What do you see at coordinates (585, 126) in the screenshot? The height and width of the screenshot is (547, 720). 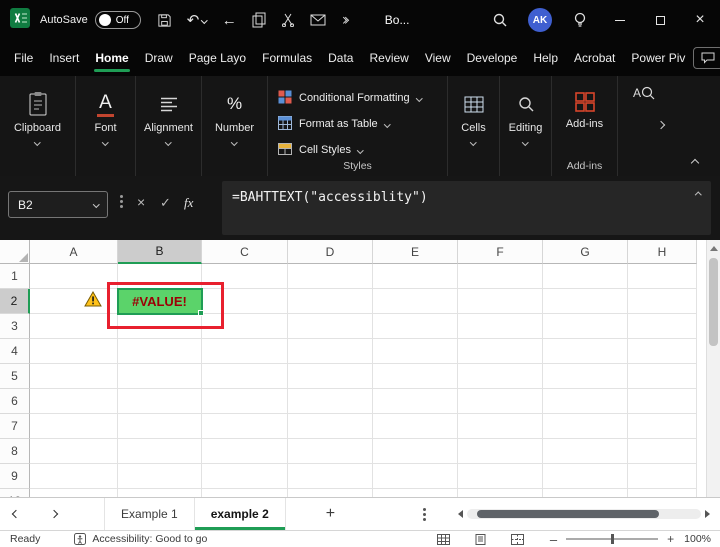 I see `addins-group-button: Add-ins Add-ins` at bounding box center [585, 126].